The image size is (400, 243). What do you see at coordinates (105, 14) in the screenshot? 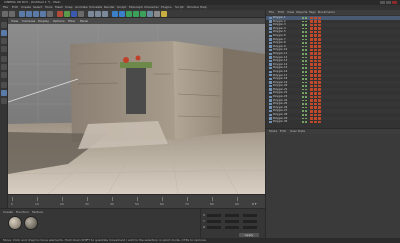
I see `render-settings-icon` at bounding box center [105, 14].